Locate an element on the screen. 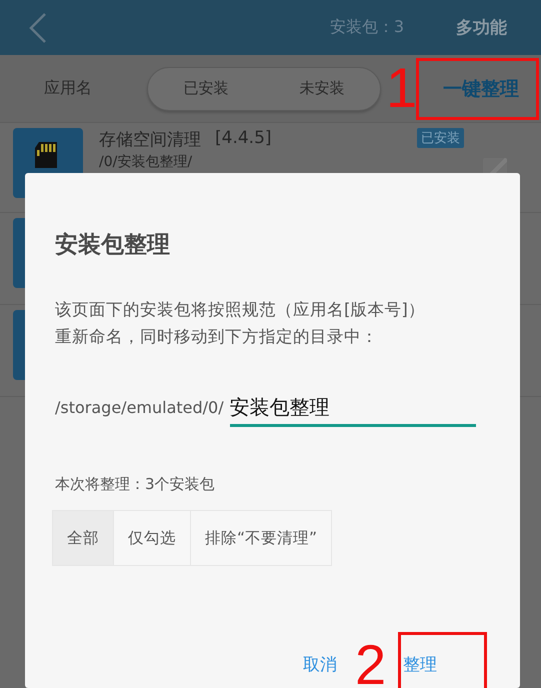 The width and height of the screenshot is (541, 688). organize-button: 整理 is located at coordinates (420, 664).